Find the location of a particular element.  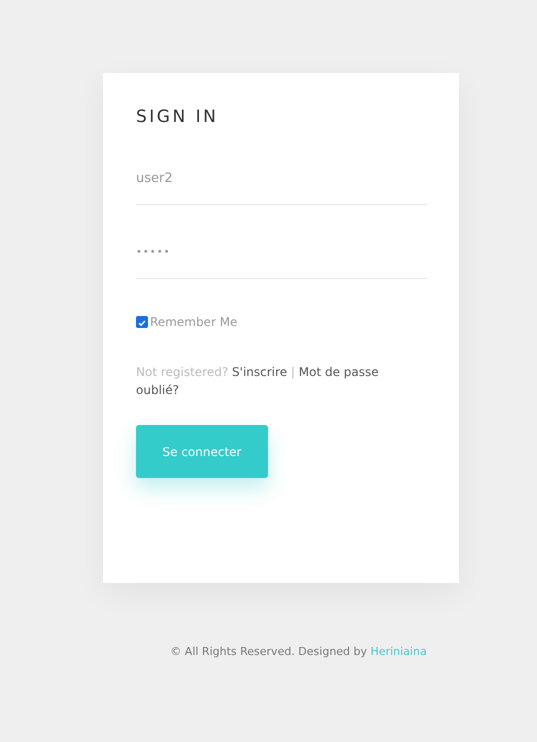

submit-button: Se connecter is located at coordinates (202, 451).